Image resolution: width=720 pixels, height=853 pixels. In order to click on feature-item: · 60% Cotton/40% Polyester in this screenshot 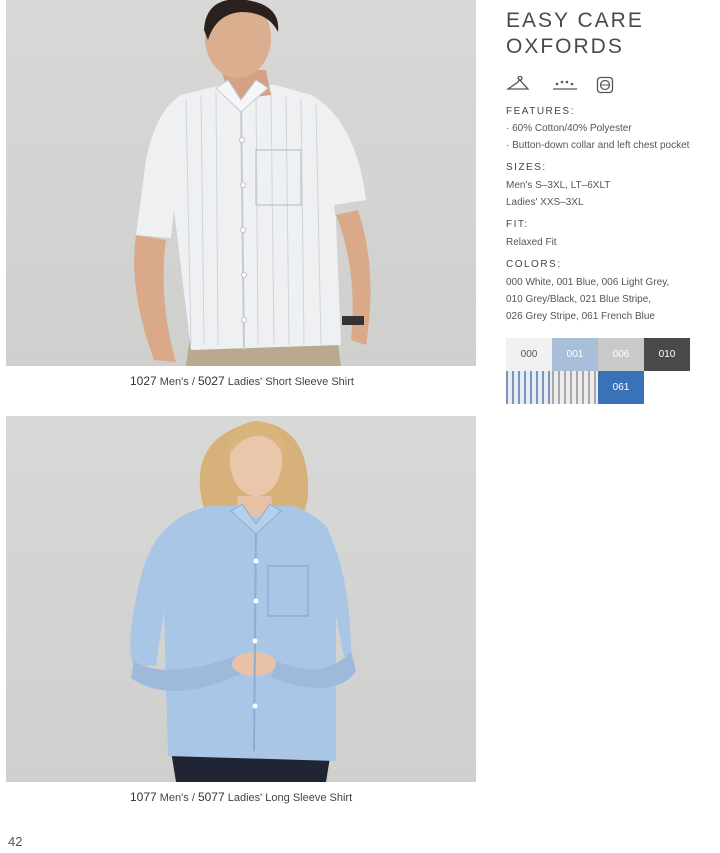, I will do `click(569, 128)`.